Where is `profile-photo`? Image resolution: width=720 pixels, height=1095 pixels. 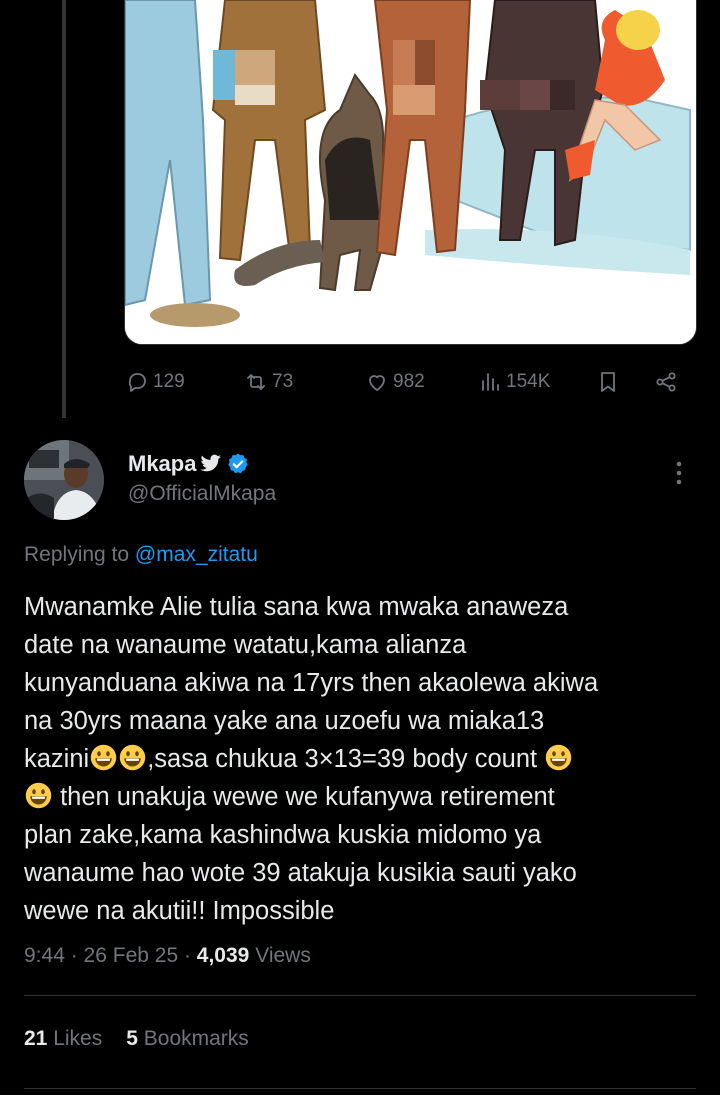 profile-photo is located at coordinates (64, 480).